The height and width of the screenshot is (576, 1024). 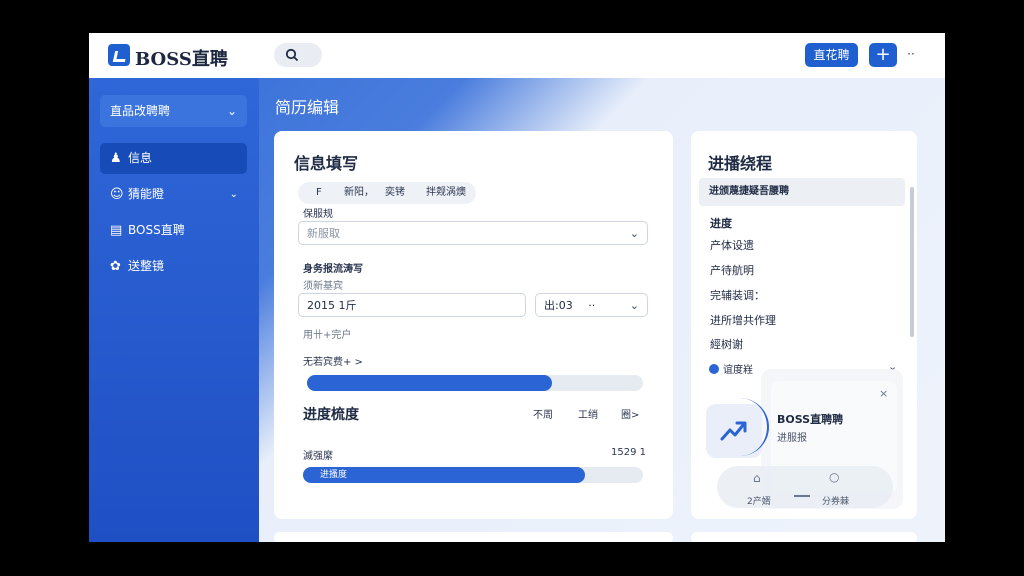 What do you see at coordinates (173, 111) in the screenshot?
I see `sidebar-selector: 直品改聘聘 ⌄` at bounding box center [173, 111].